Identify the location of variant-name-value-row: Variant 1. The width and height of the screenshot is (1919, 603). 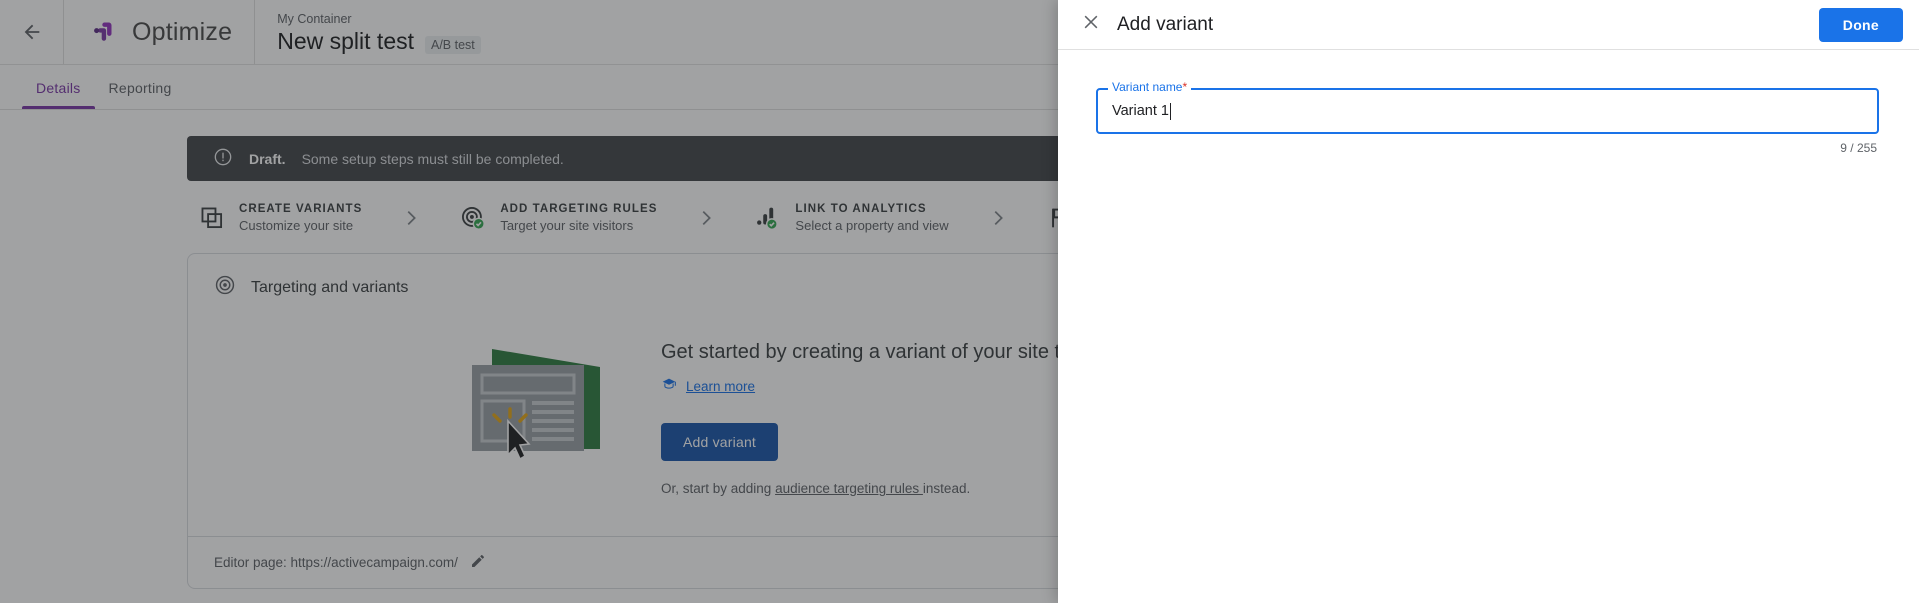
(1141, 111).